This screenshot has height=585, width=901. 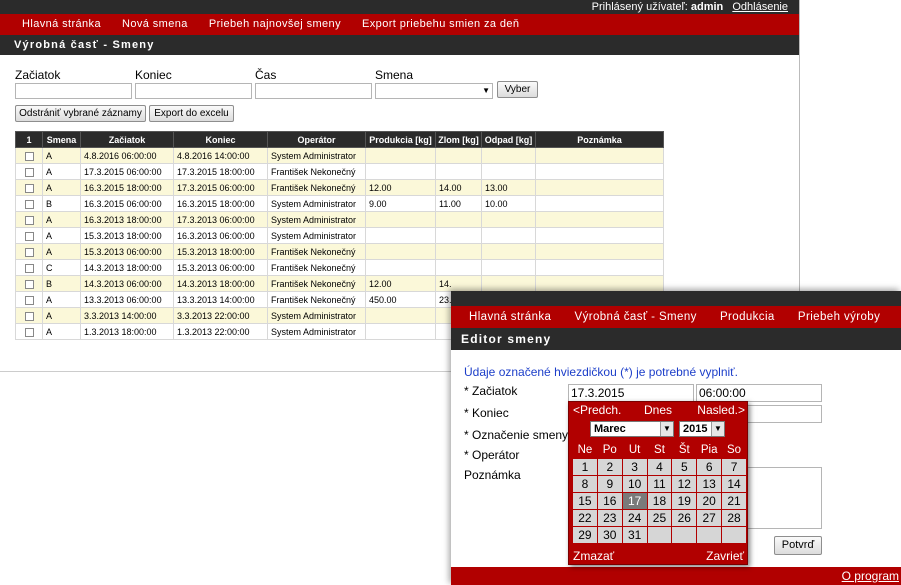 What do you see at coordinates (609, 535) in the screenshot?
I see `calendar-day: 30` at bounding box center [609, 535].